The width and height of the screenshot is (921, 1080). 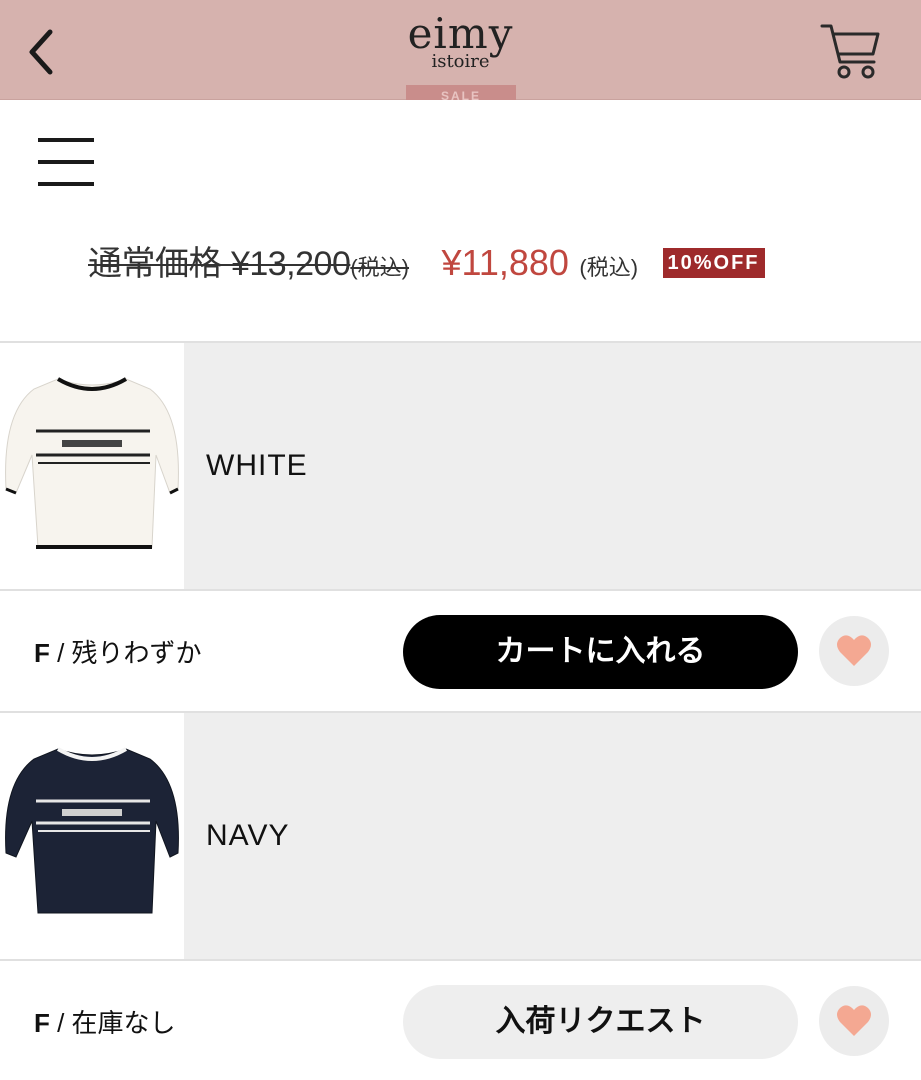 I want to click on regular-price-tax: (税込), so click(x=380, y=267).